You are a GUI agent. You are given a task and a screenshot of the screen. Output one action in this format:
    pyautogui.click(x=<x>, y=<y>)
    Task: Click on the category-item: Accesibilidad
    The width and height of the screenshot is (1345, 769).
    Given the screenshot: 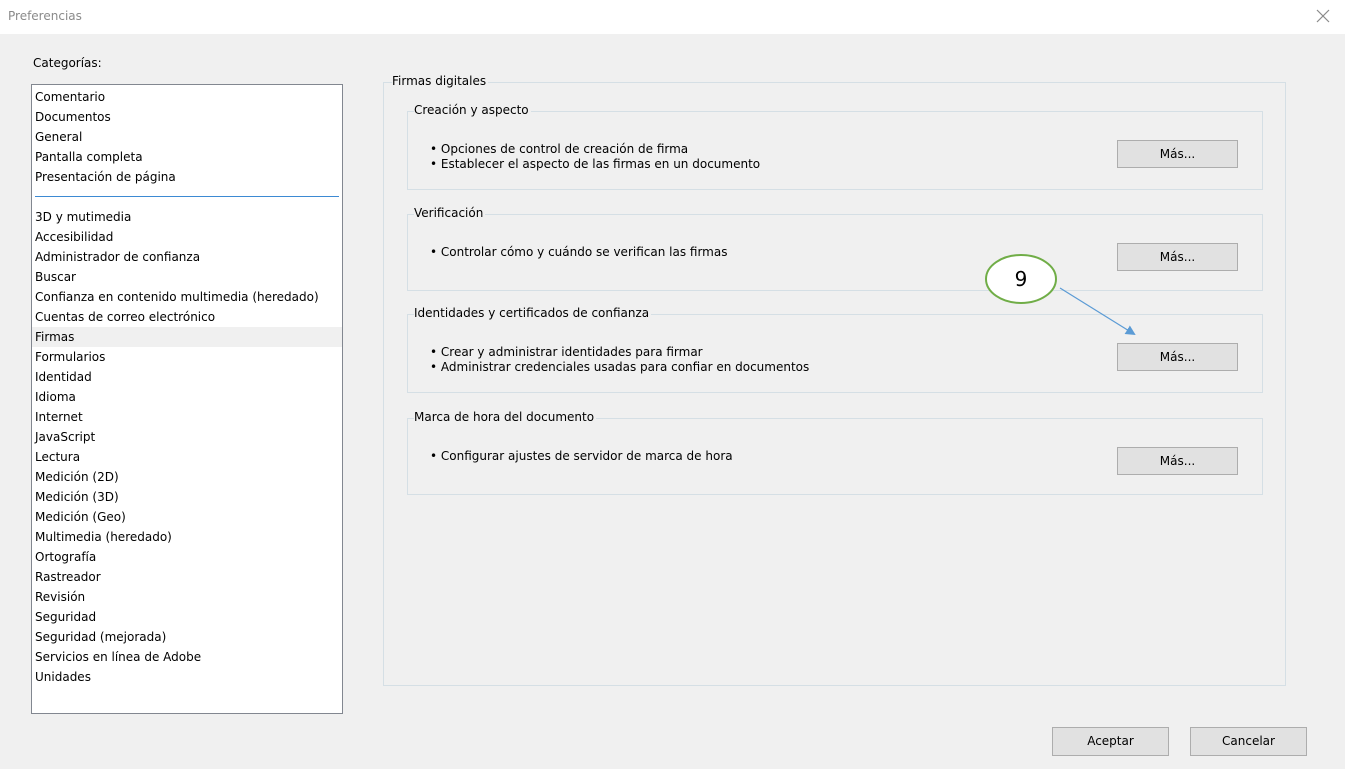 What is the action you would take?
    pyautogui.click(x=187, y=237)
    